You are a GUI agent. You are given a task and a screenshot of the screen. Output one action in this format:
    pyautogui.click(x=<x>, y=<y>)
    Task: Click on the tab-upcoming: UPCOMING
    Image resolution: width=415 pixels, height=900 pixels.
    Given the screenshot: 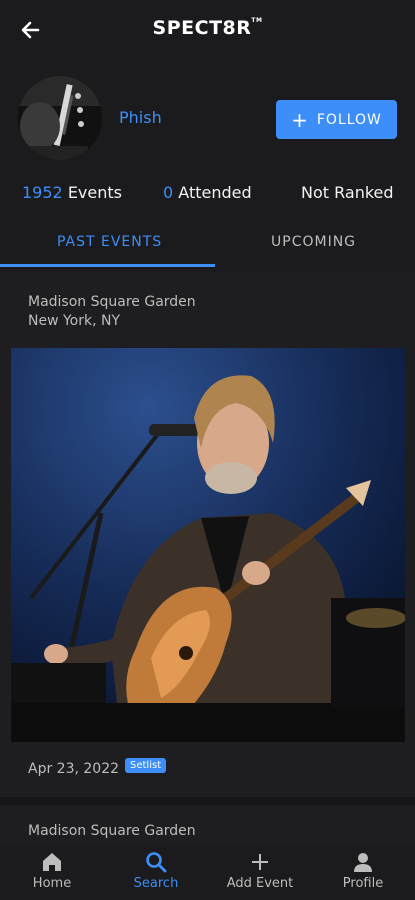 What is the action you would take?
    pyautogui.click(x=313, y=242)
    